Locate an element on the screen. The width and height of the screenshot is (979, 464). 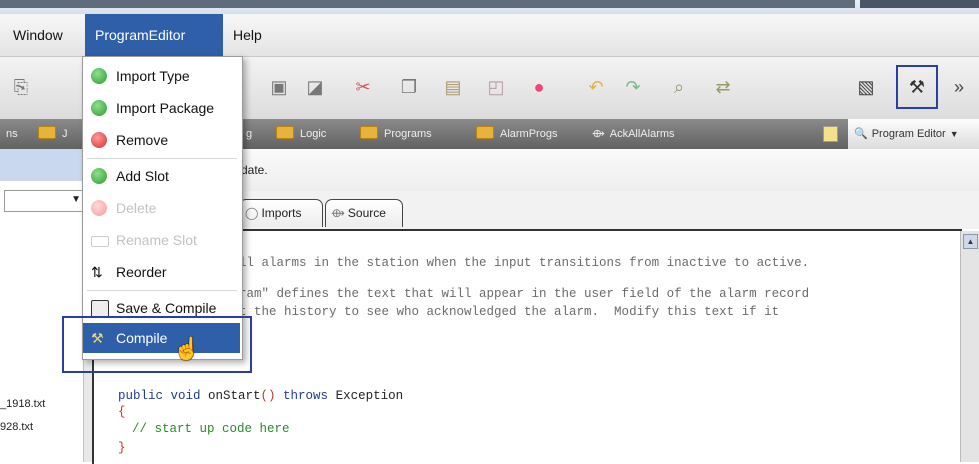
source-icon: ⟴ is located at coordinates (338, 213).